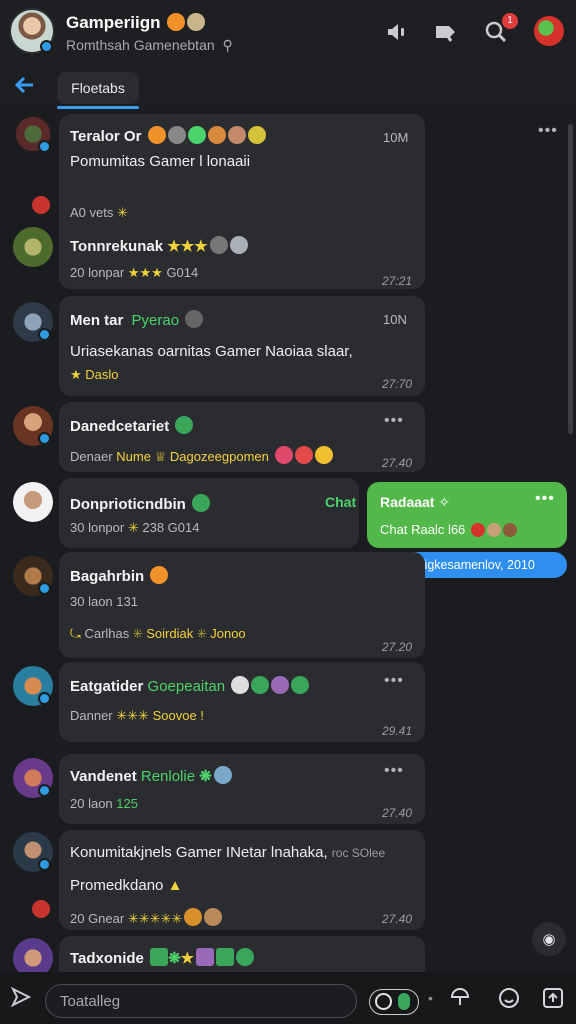 This screenshot has height=1024, width=576. Describe the element at coordinates (174, 958) in the screenshot. I see `clover-icon: ❋` at that location.